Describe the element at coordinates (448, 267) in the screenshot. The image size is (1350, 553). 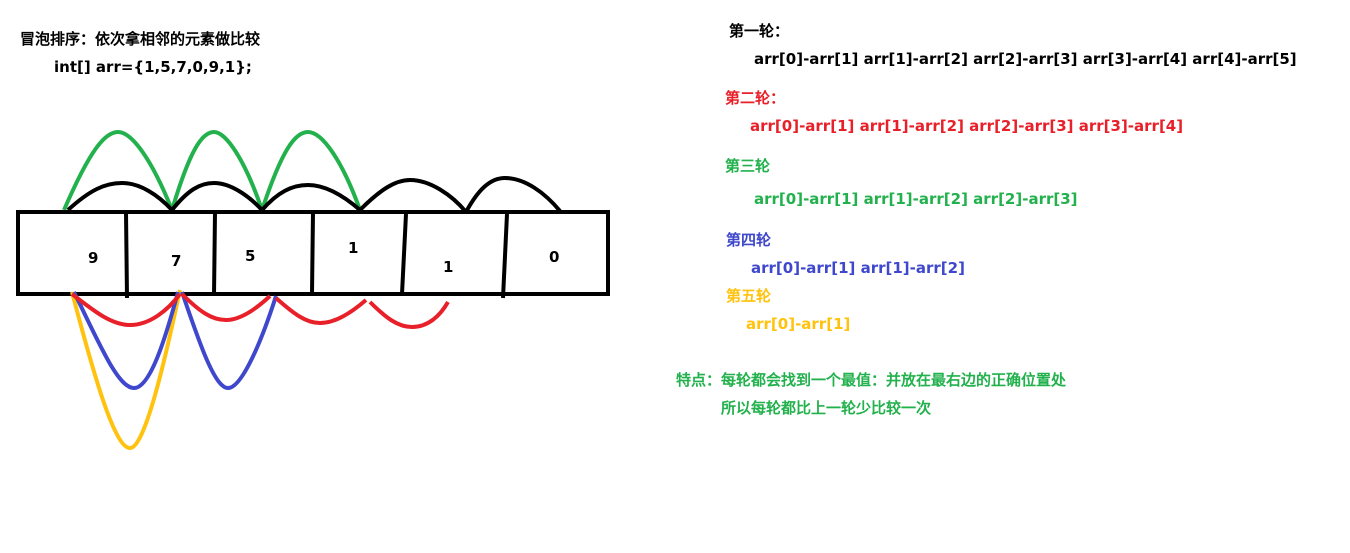
I see `array-cell-4: 1` at that location.